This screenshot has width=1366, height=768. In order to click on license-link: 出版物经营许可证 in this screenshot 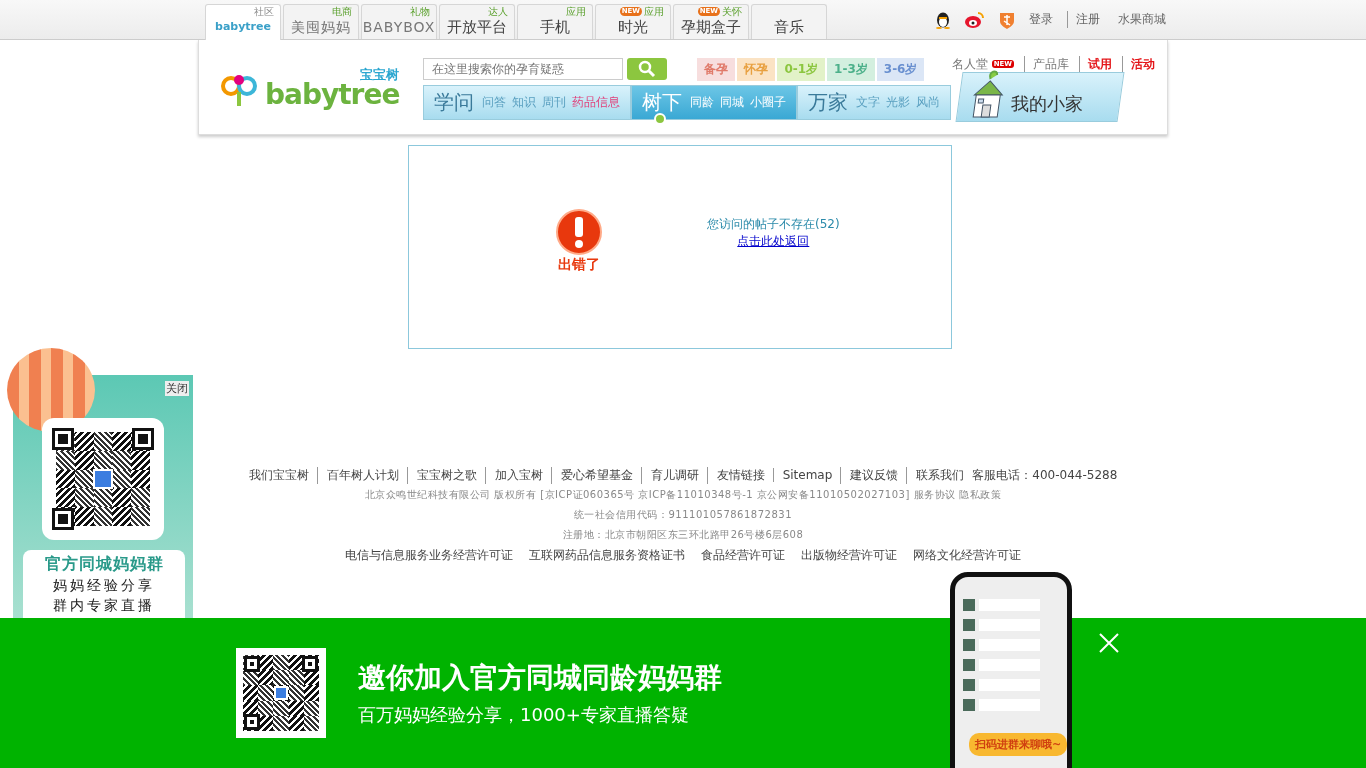, I will do `click(849, 555)`.